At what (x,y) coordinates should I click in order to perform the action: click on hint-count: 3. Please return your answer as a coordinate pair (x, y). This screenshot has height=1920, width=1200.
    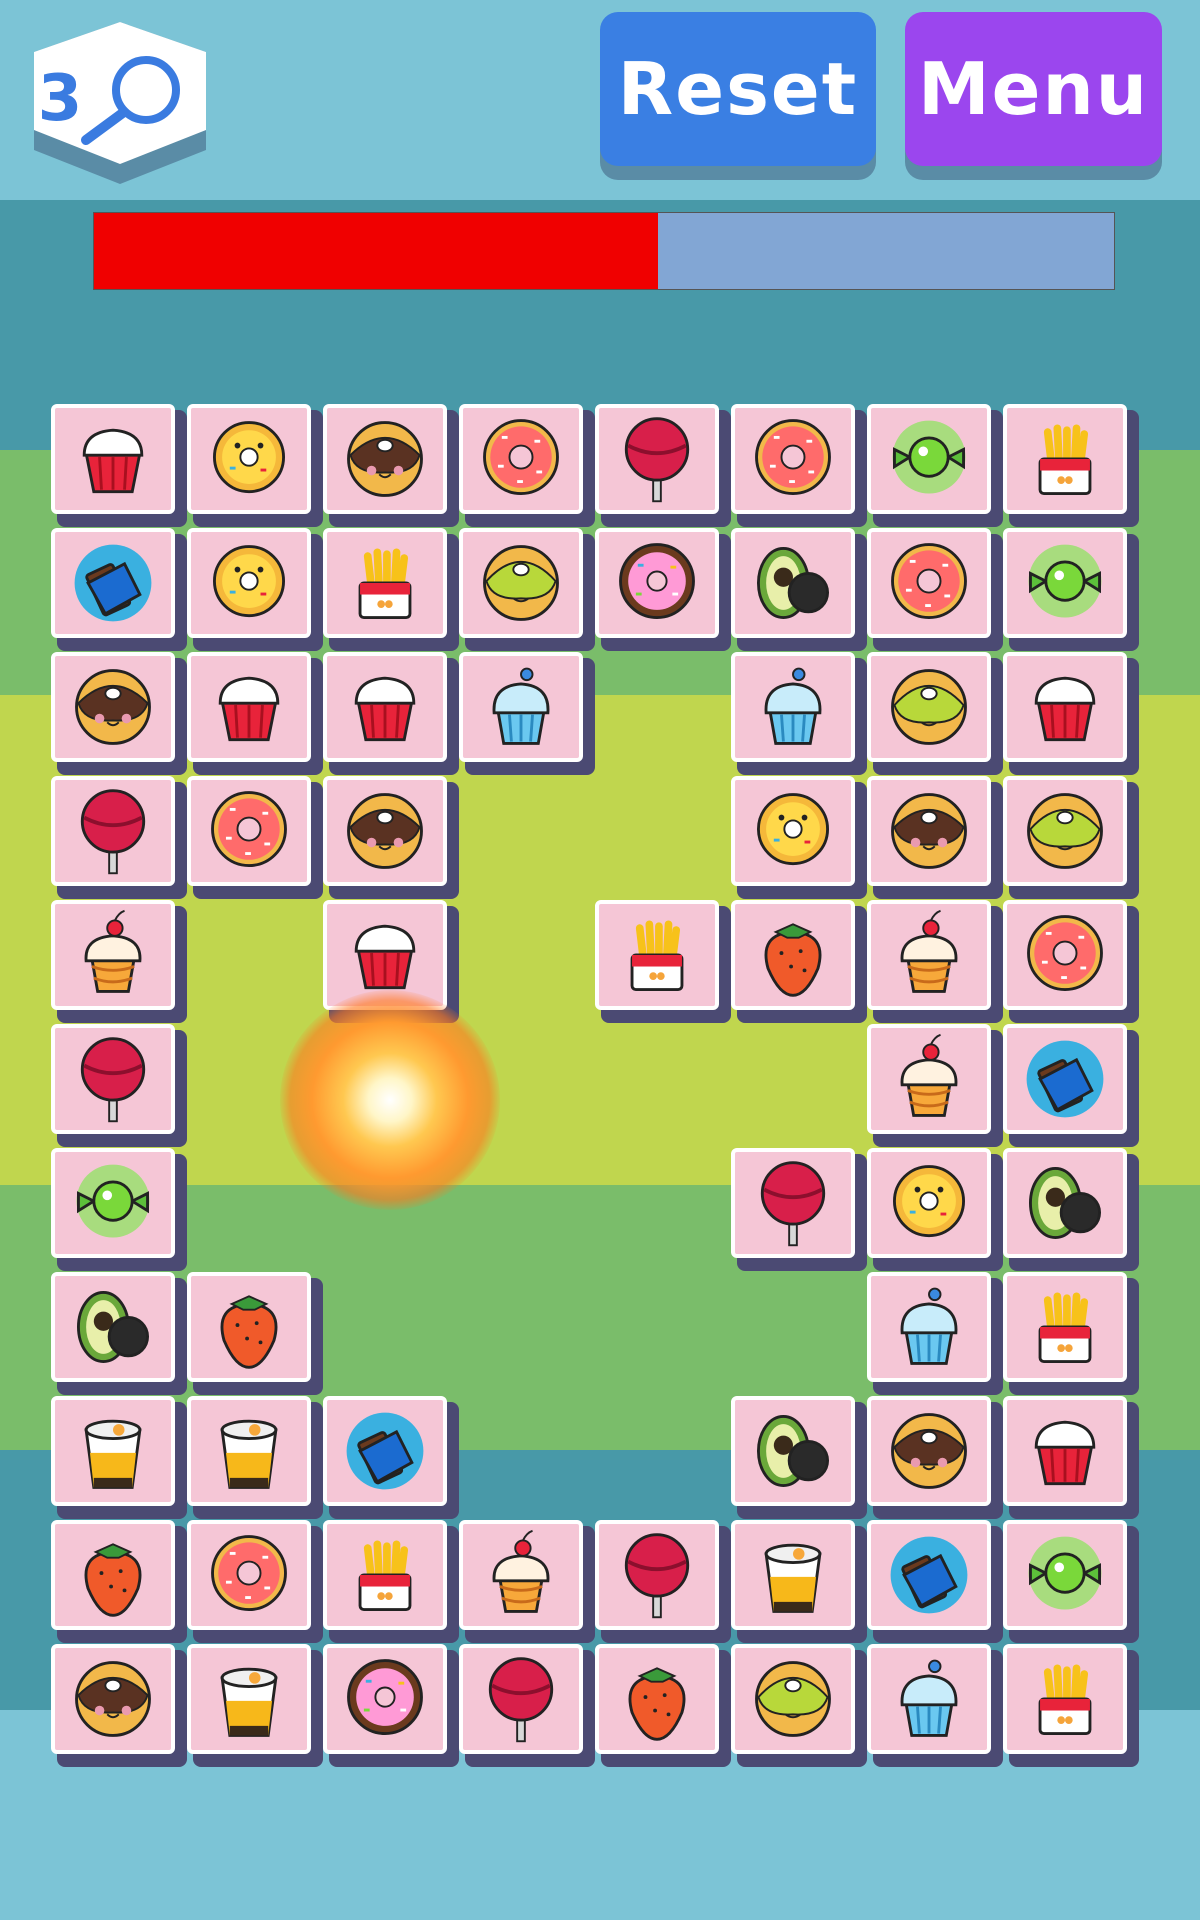
    Looking at the image, I should click on (60, 99).